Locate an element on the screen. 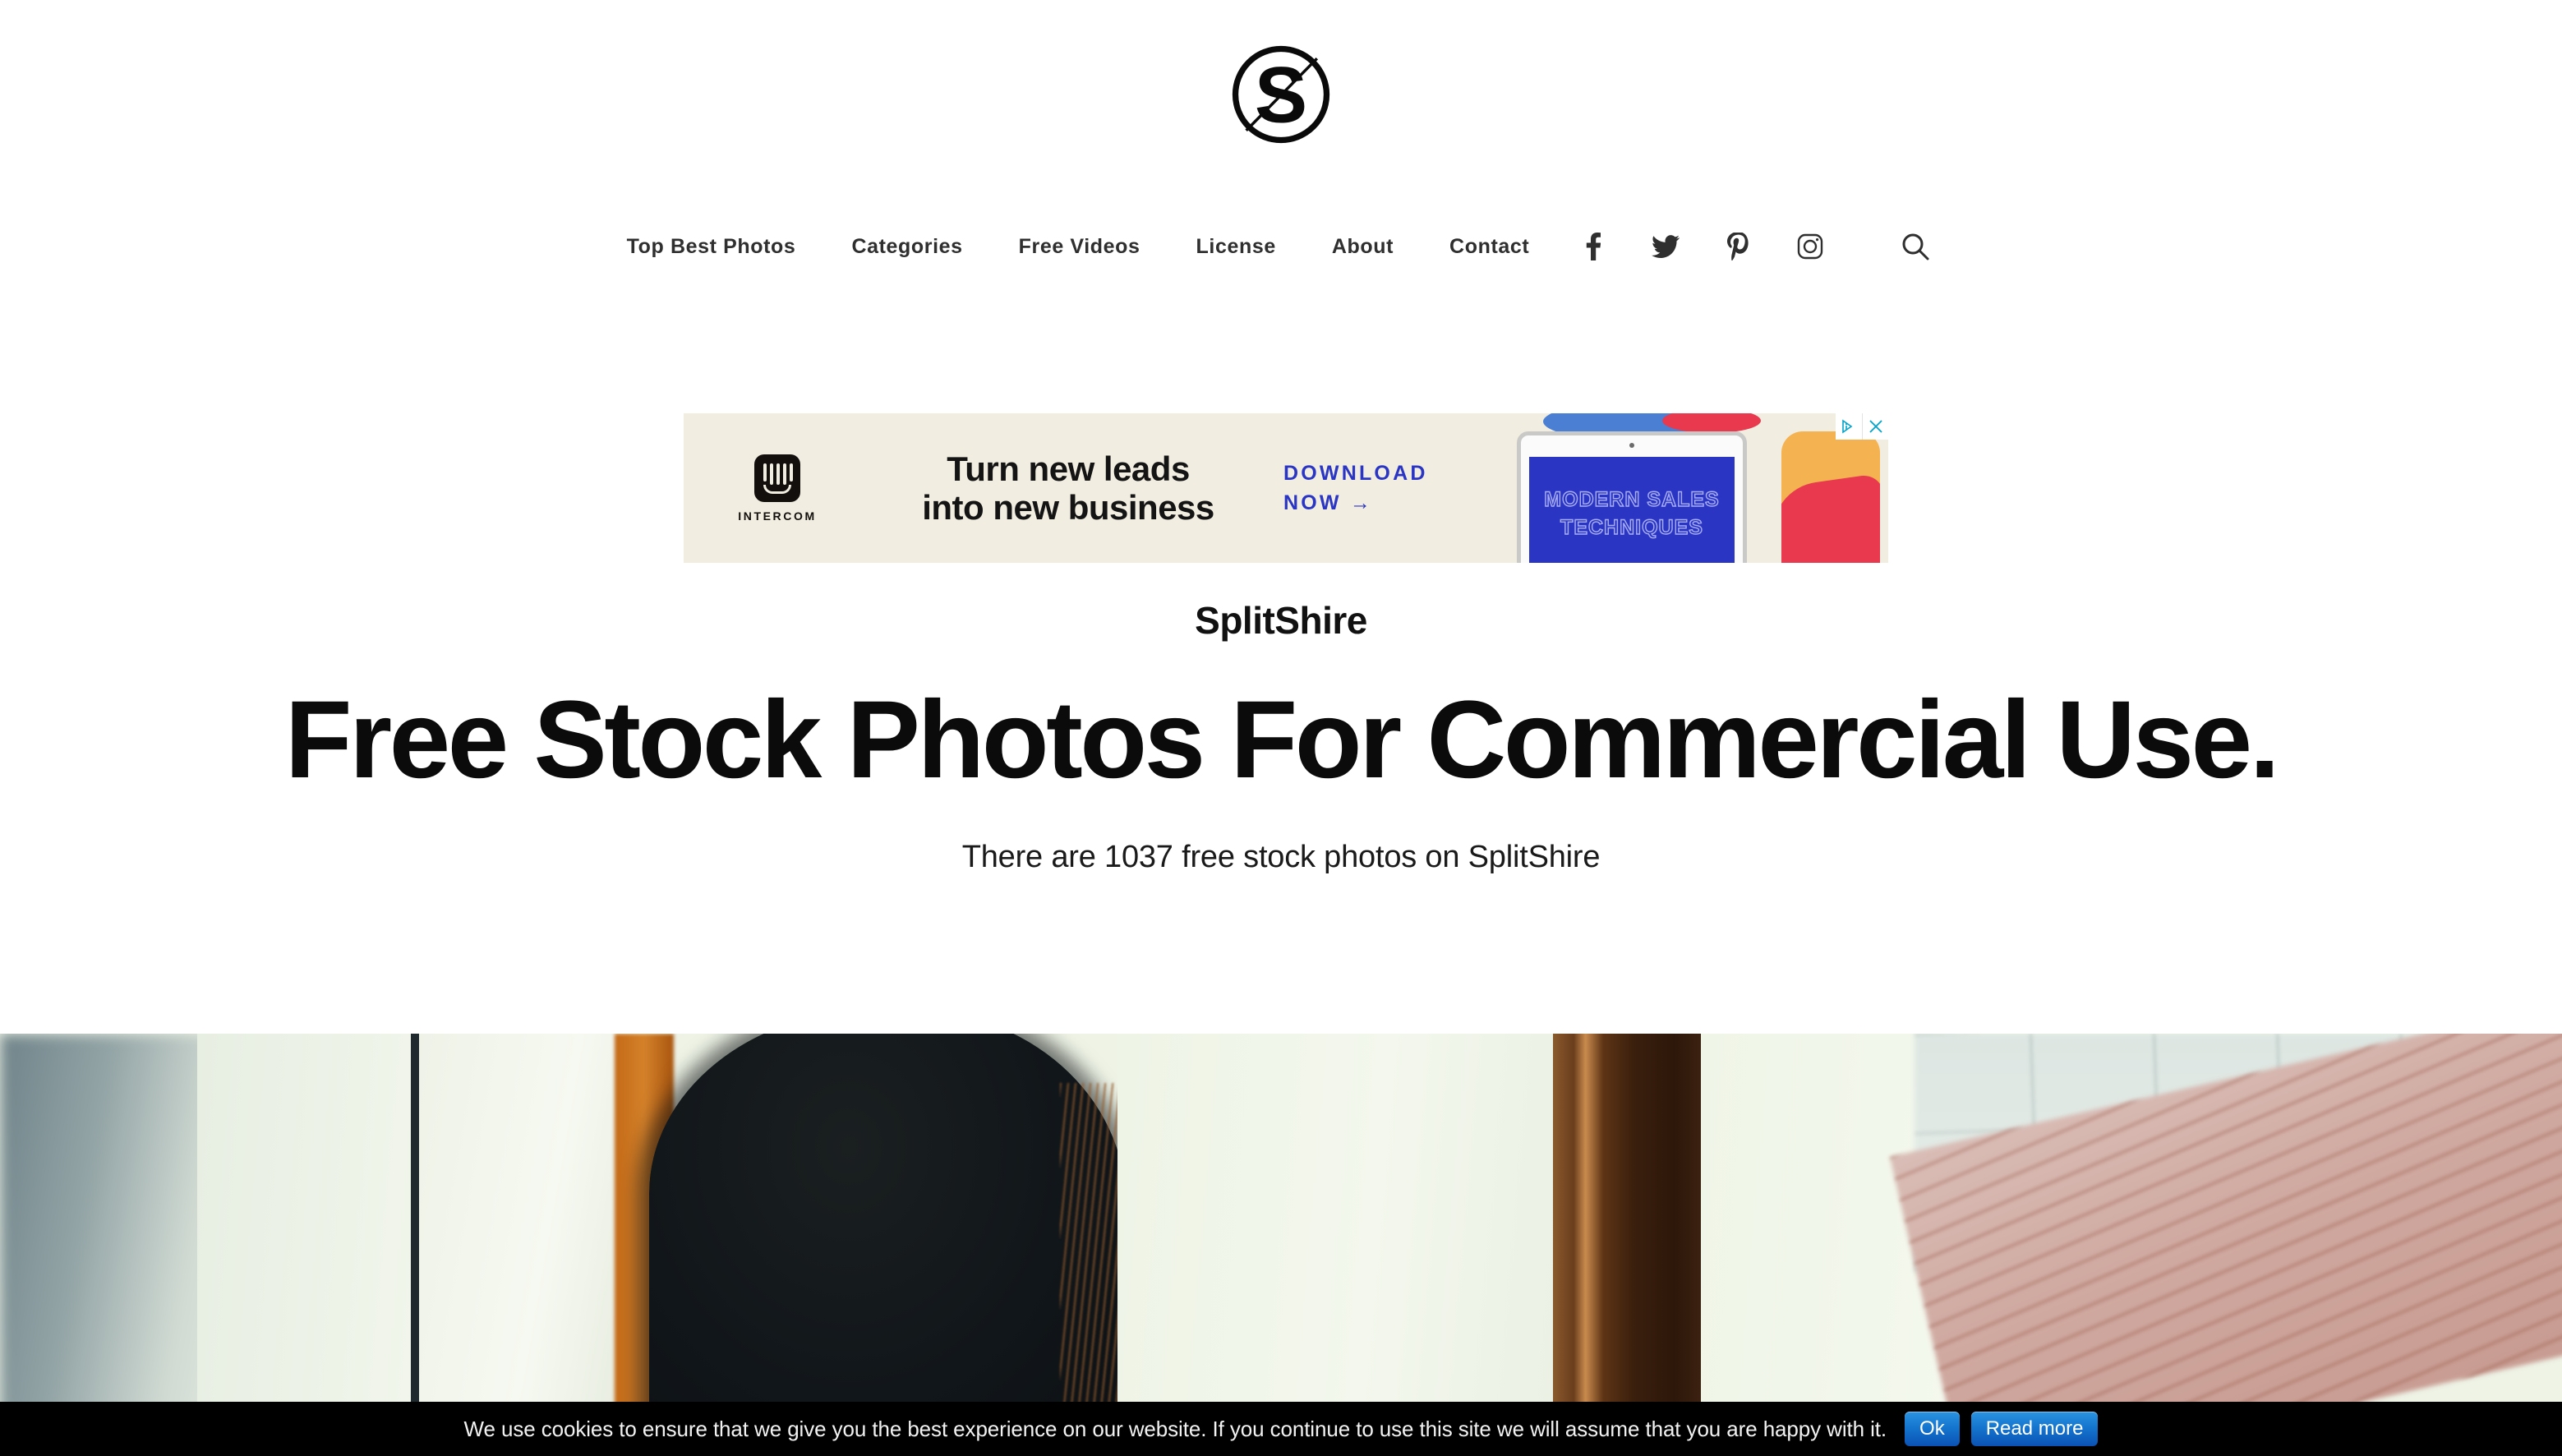 The height and width of the screenshot is (1456, 2562). ad-person-illustration is located at coordinates (1831, 497).